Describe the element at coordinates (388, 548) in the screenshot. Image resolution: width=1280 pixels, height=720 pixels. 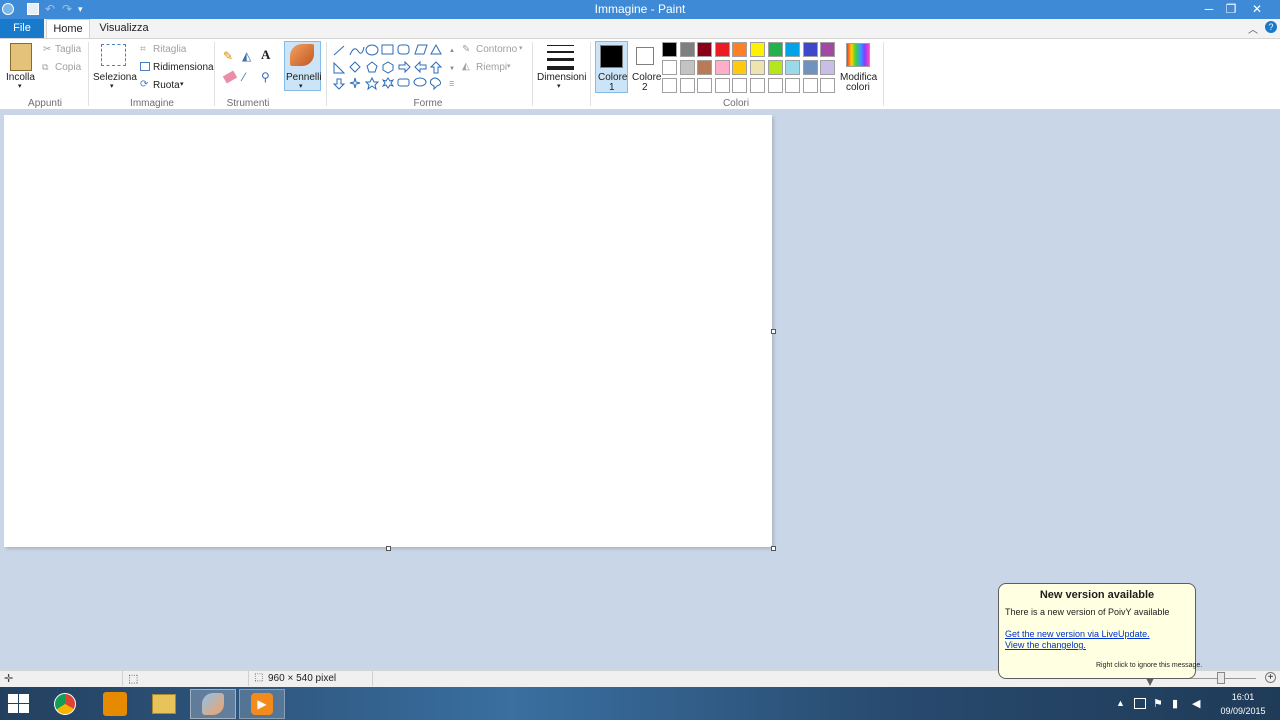
I see `resize-handle-bottom` at that location.